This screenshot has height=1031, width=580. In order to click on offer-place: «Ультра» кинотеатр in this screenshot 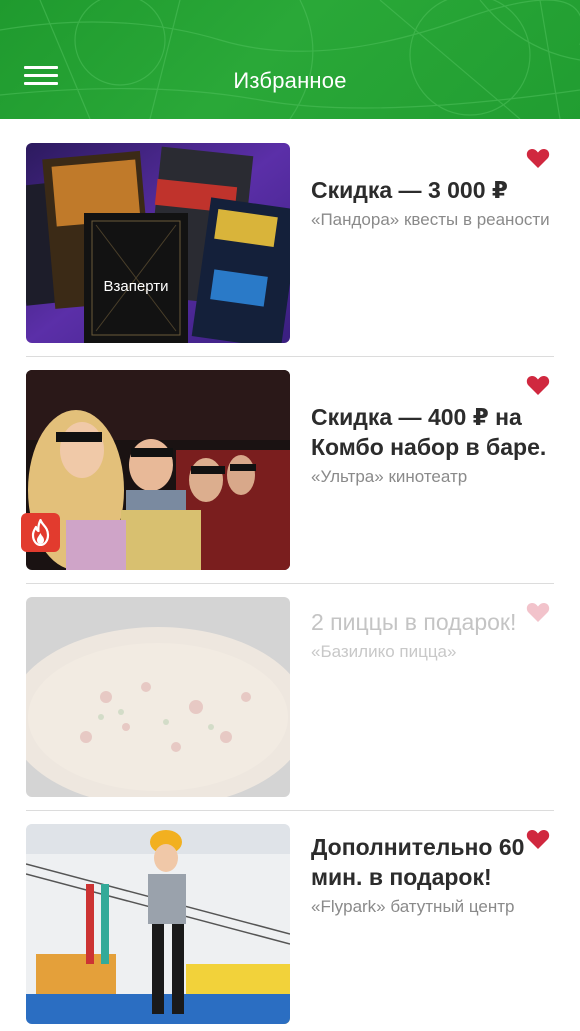, I will do `click(389, 476)`.